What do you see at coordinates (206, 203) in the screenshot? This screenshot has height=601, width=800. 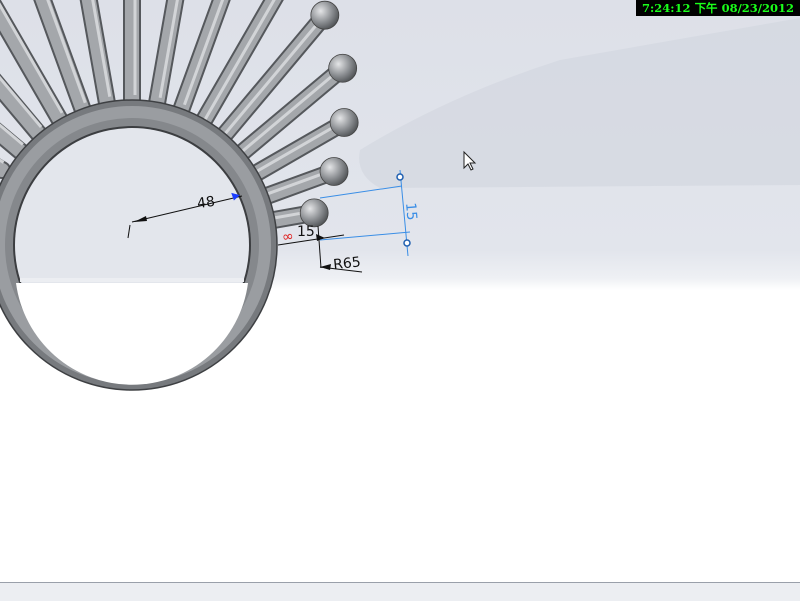 I see `diameter-value: 48` at bounding box center [206, 203].